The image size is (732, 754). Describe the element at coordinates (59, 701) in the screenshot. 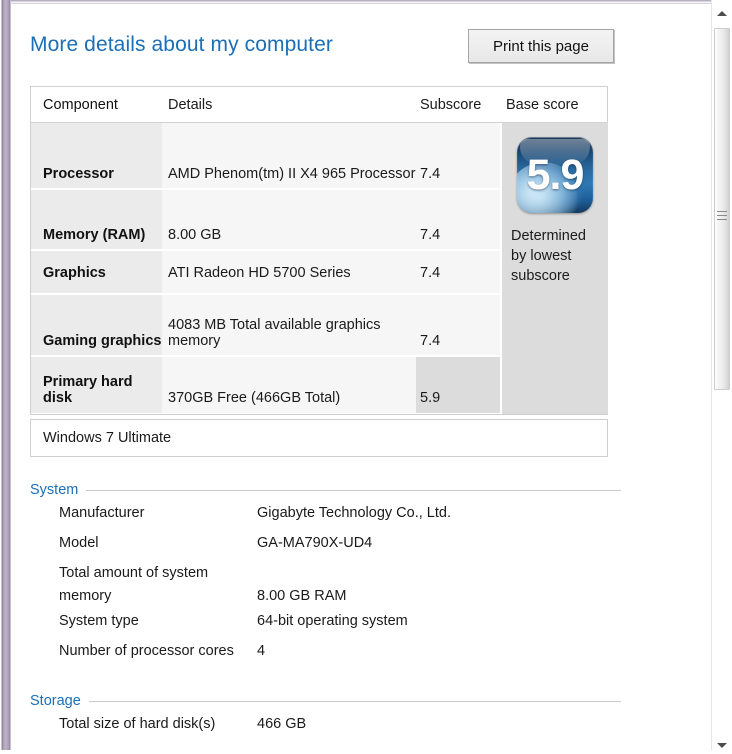

I see `section-title-storage: Storage` at that location.